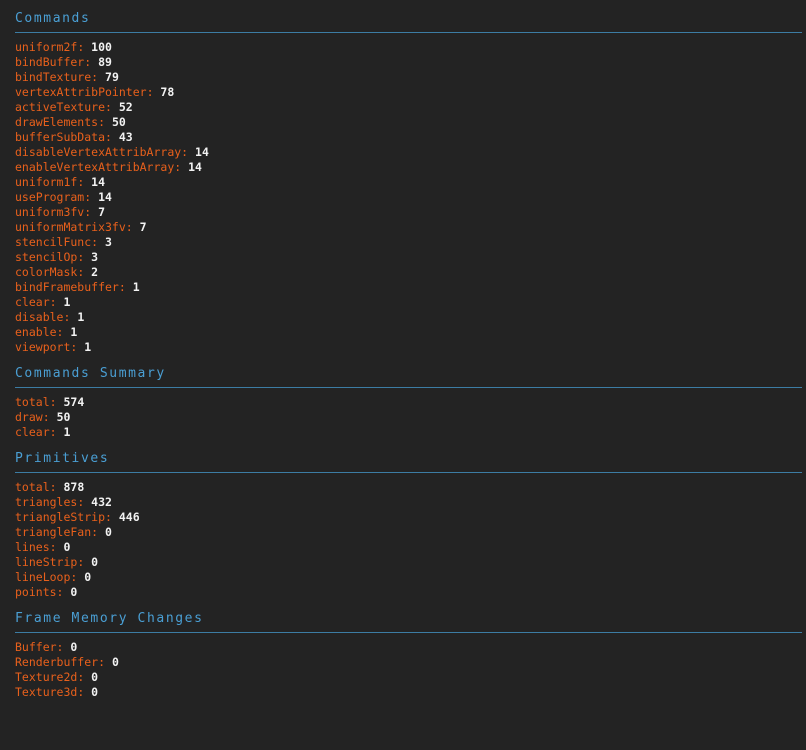  I want to click on stats-row-value: 2, so click(95, 272).